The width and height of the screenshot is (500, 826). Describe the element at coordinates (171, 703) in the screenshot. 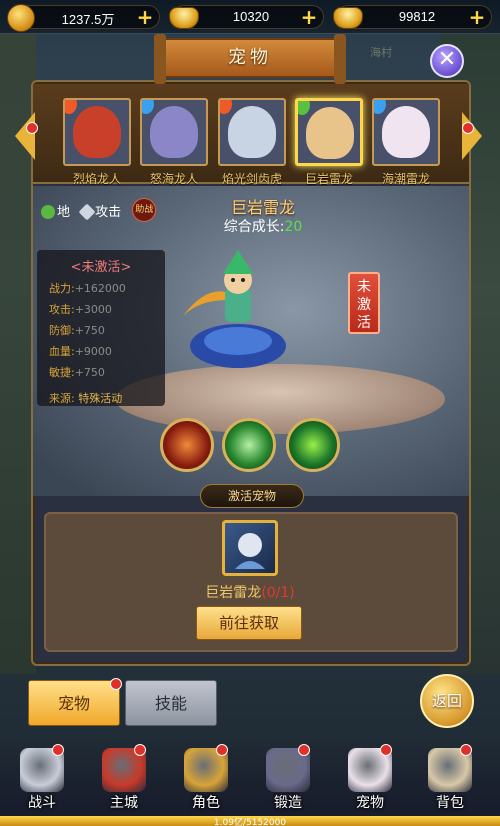

I see `tab-skill: 技能` at that location.